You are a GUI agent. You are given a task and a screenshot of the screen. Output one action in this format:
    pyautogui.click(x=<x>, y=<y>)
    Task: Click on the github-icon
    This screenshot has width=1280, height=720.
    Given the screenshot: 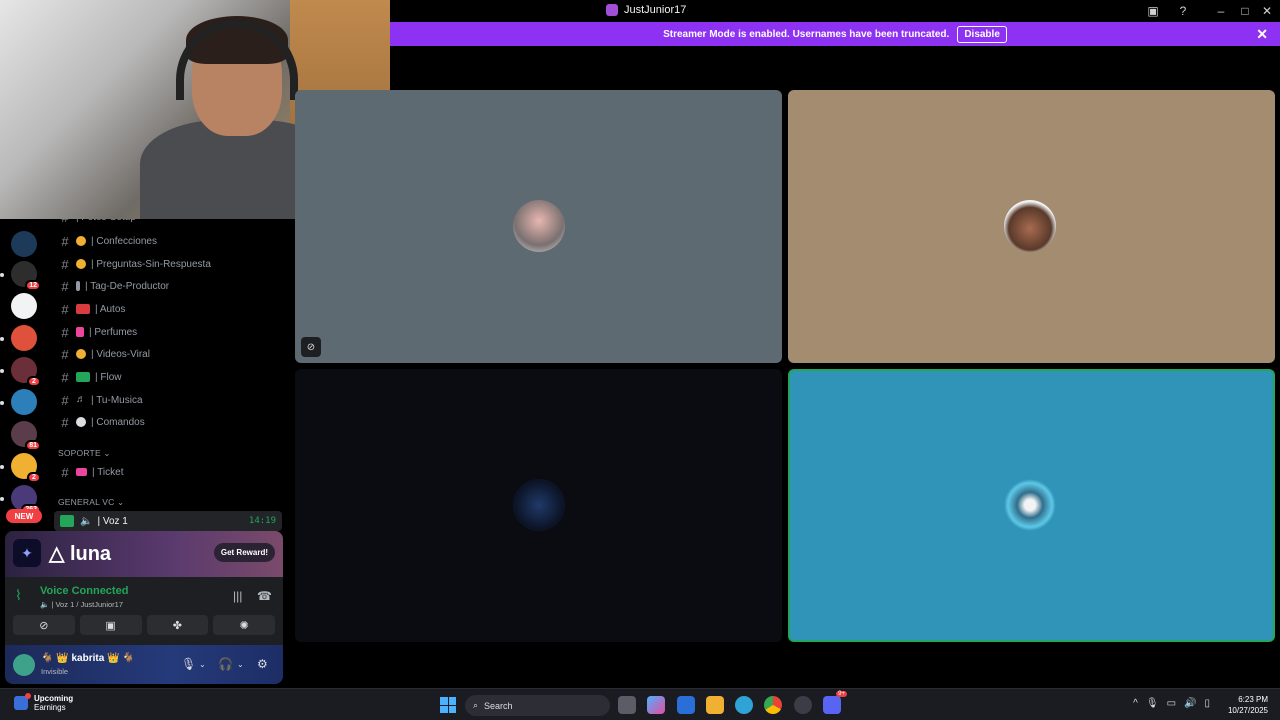 What is the action you would take?
    pyautogui.click(x=803, y=705)
    